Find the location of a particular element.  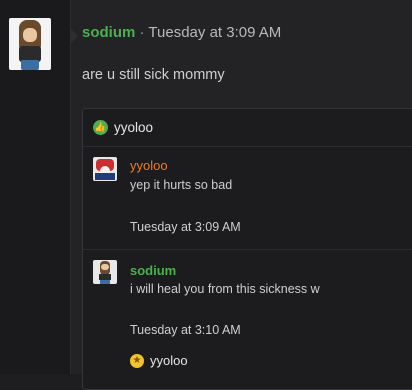

reaction: ★ yyoloo is located at coordinates (159, 360).